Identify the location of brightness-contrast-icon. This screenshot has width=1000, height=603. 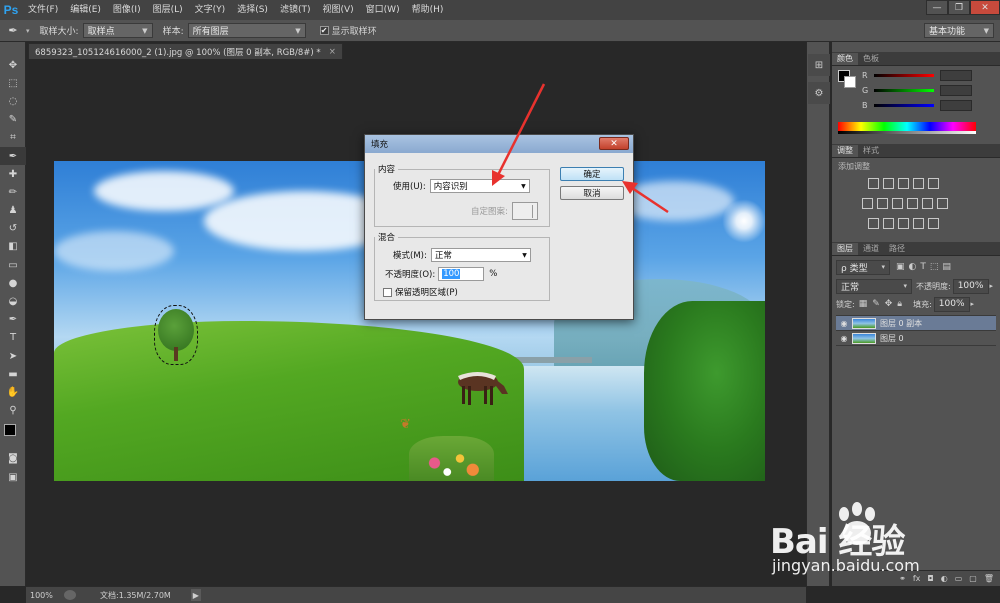
(873, 183).